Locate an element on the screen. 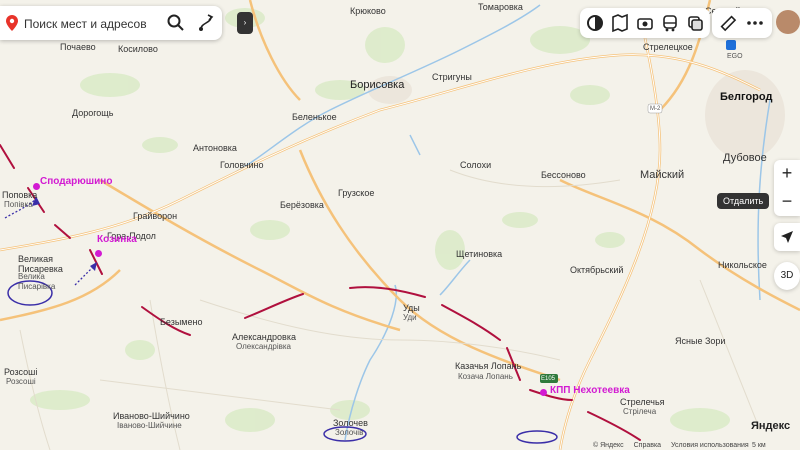  village-label: Солохи is located at coordinates (476, 165).